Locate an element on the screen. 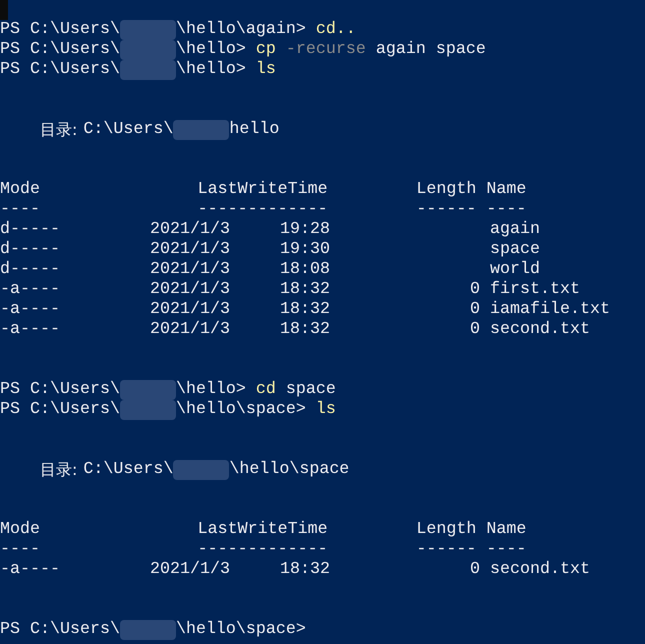  name-cell: world is located at coordinates (515, 270).